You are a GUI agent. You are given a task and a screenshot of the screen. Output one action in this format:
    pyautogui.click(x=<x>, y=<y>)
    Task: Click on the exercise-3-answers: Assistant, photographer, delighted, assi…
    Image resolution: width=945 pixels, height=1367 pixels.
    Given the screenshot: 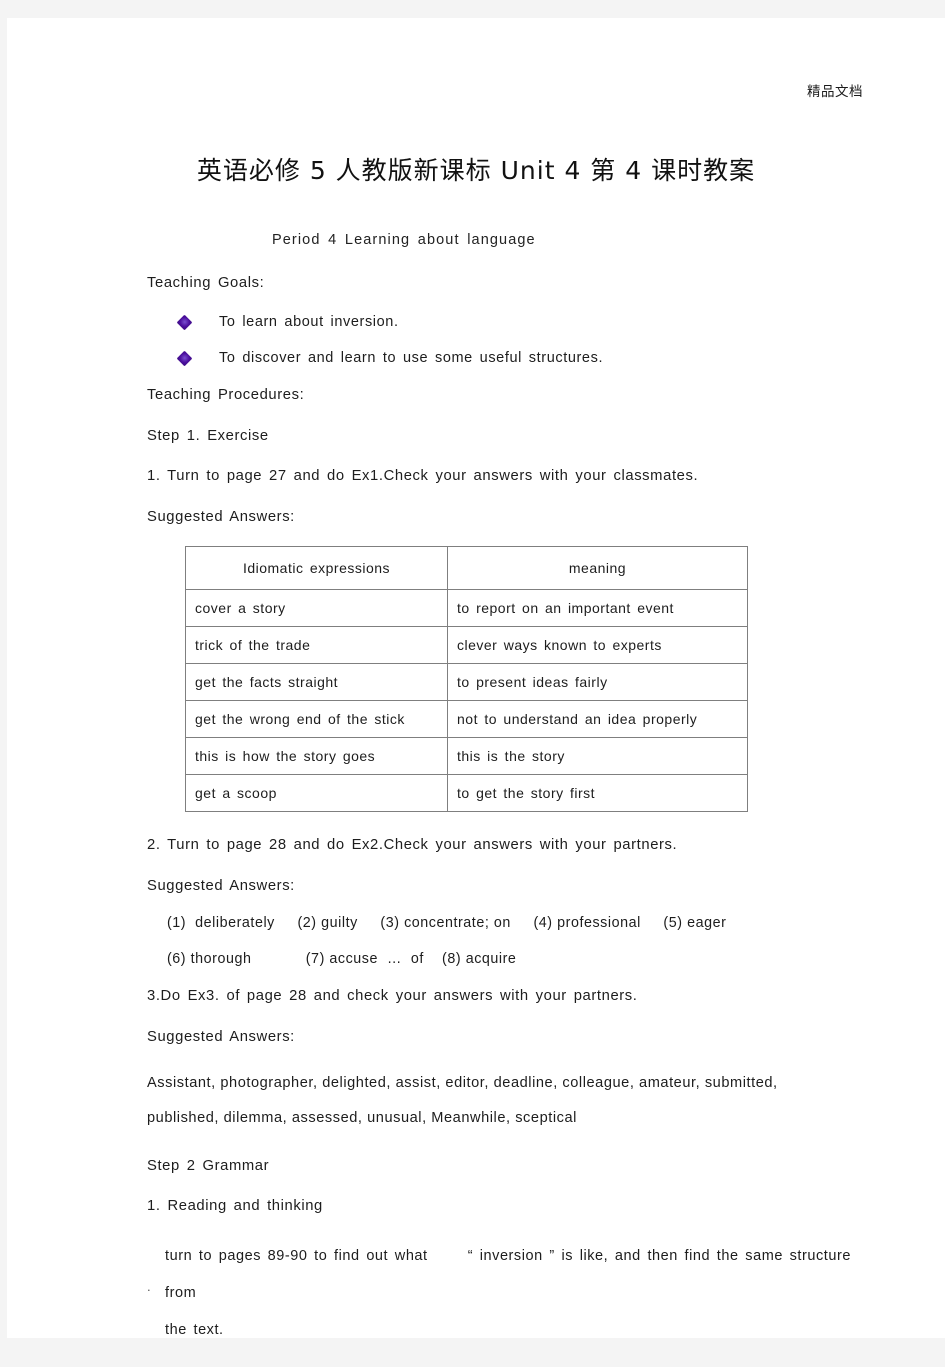 What is the action you would take?
    pyautogui.click(x=506, y=1100)
    